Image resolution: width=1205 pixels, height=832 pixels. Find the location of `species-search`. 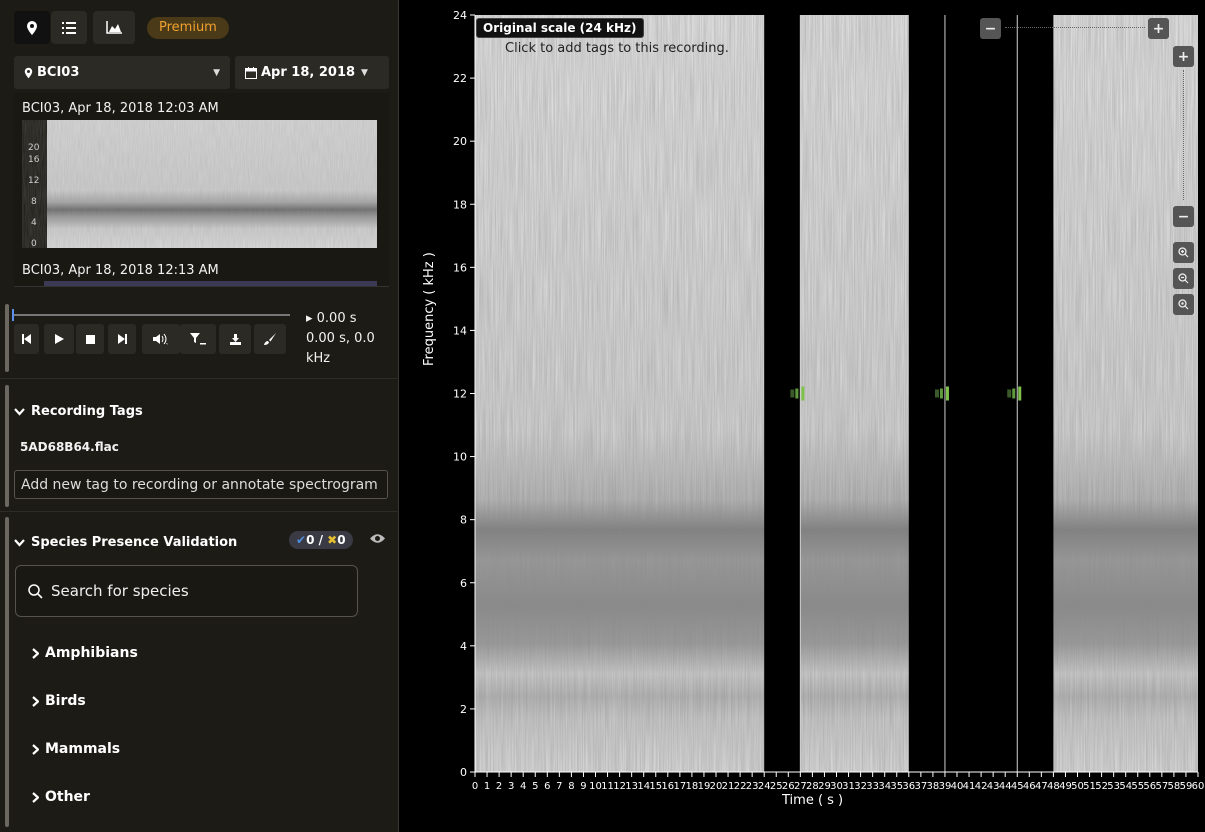

species-search is located at coordinates (186, 591).